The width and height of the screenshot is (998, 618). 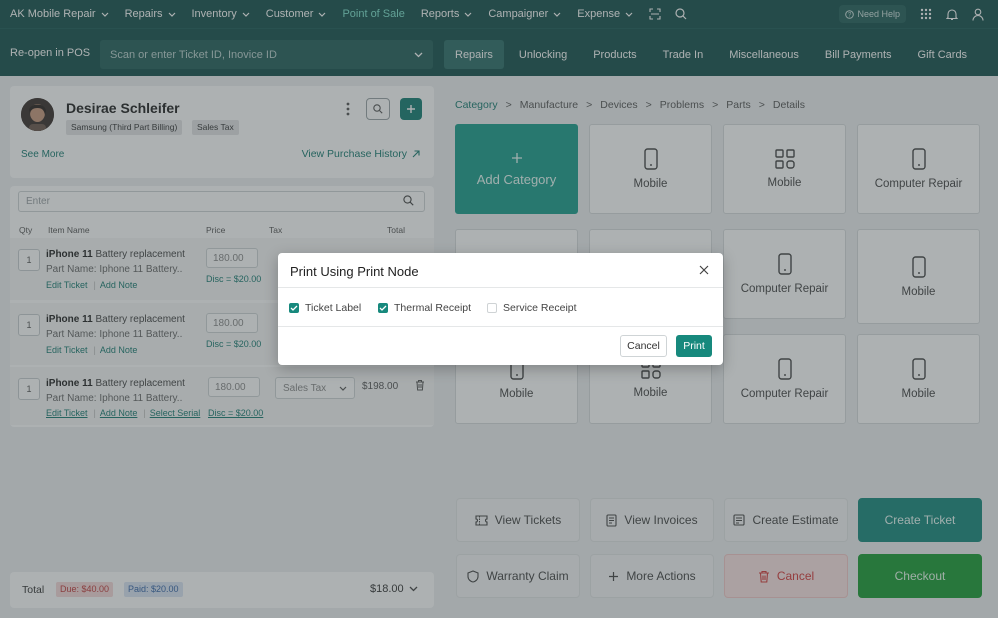 I want to click on ticket-label-text: Ticket Label, so click(x=333, y=308).